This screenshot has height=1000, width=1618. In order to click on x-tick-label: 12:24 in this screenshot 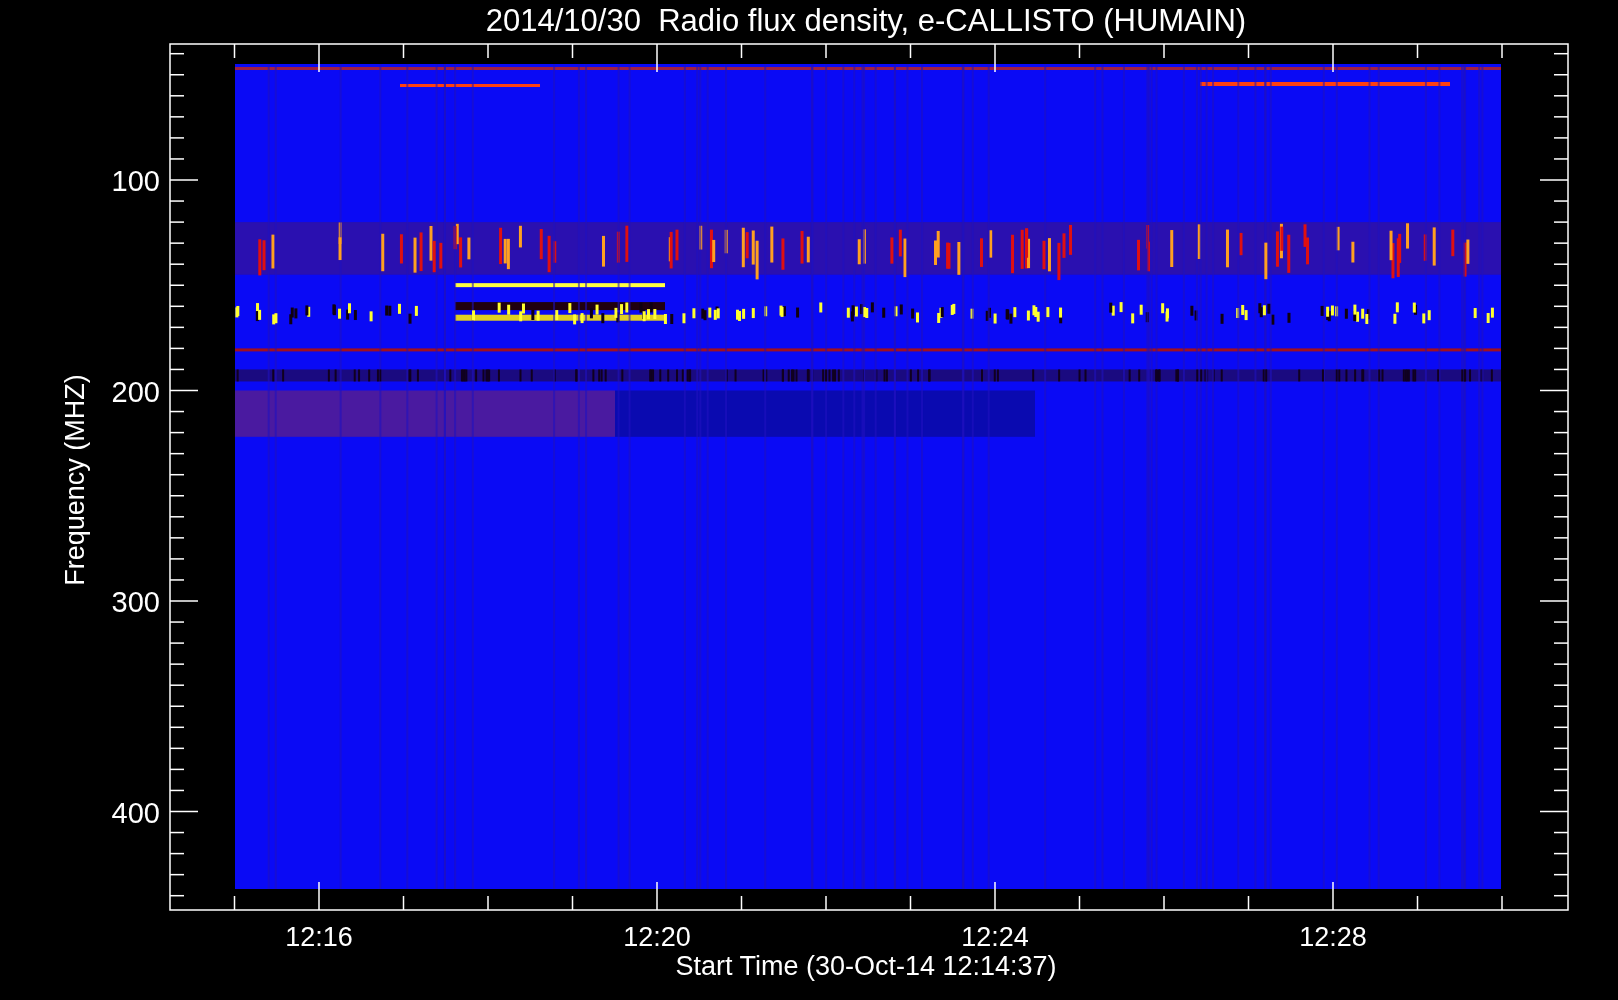, I will do `click(995, 937)`.